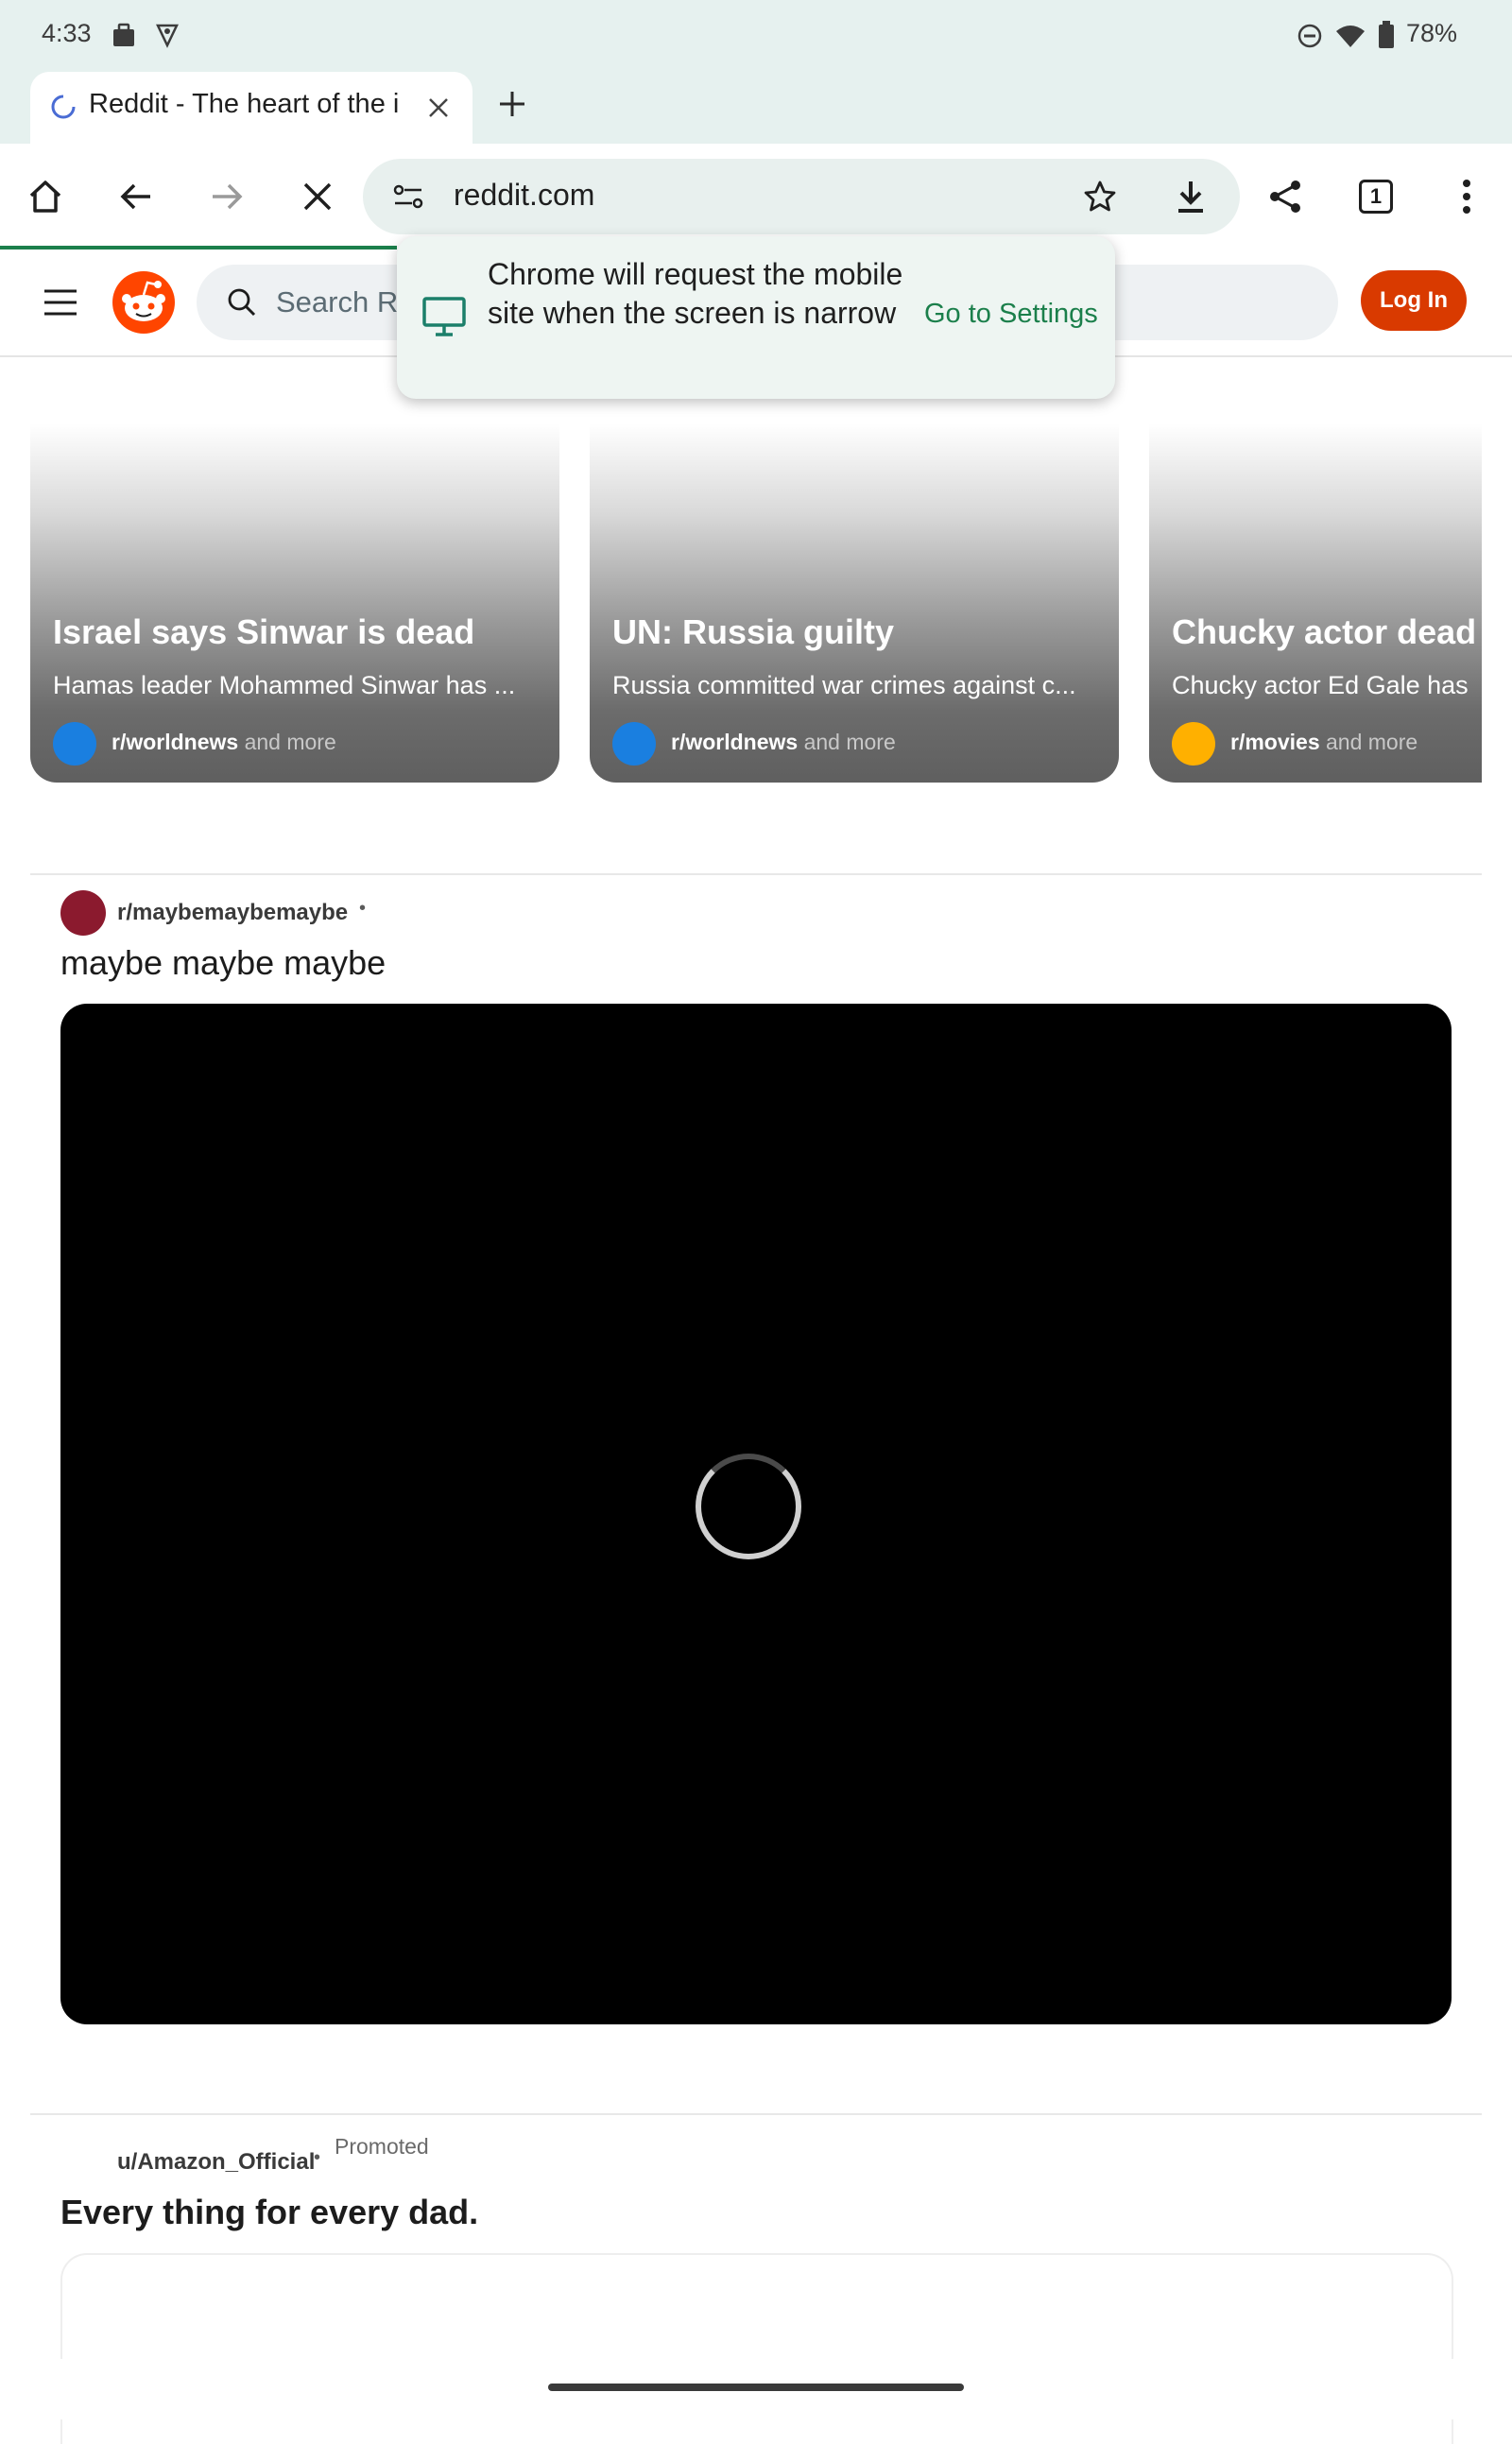 This screenshot has height=2444, width=1512. Describe the element at coordinates (1350, 36) in the screenshot. I see `wifi-icon` at that location.